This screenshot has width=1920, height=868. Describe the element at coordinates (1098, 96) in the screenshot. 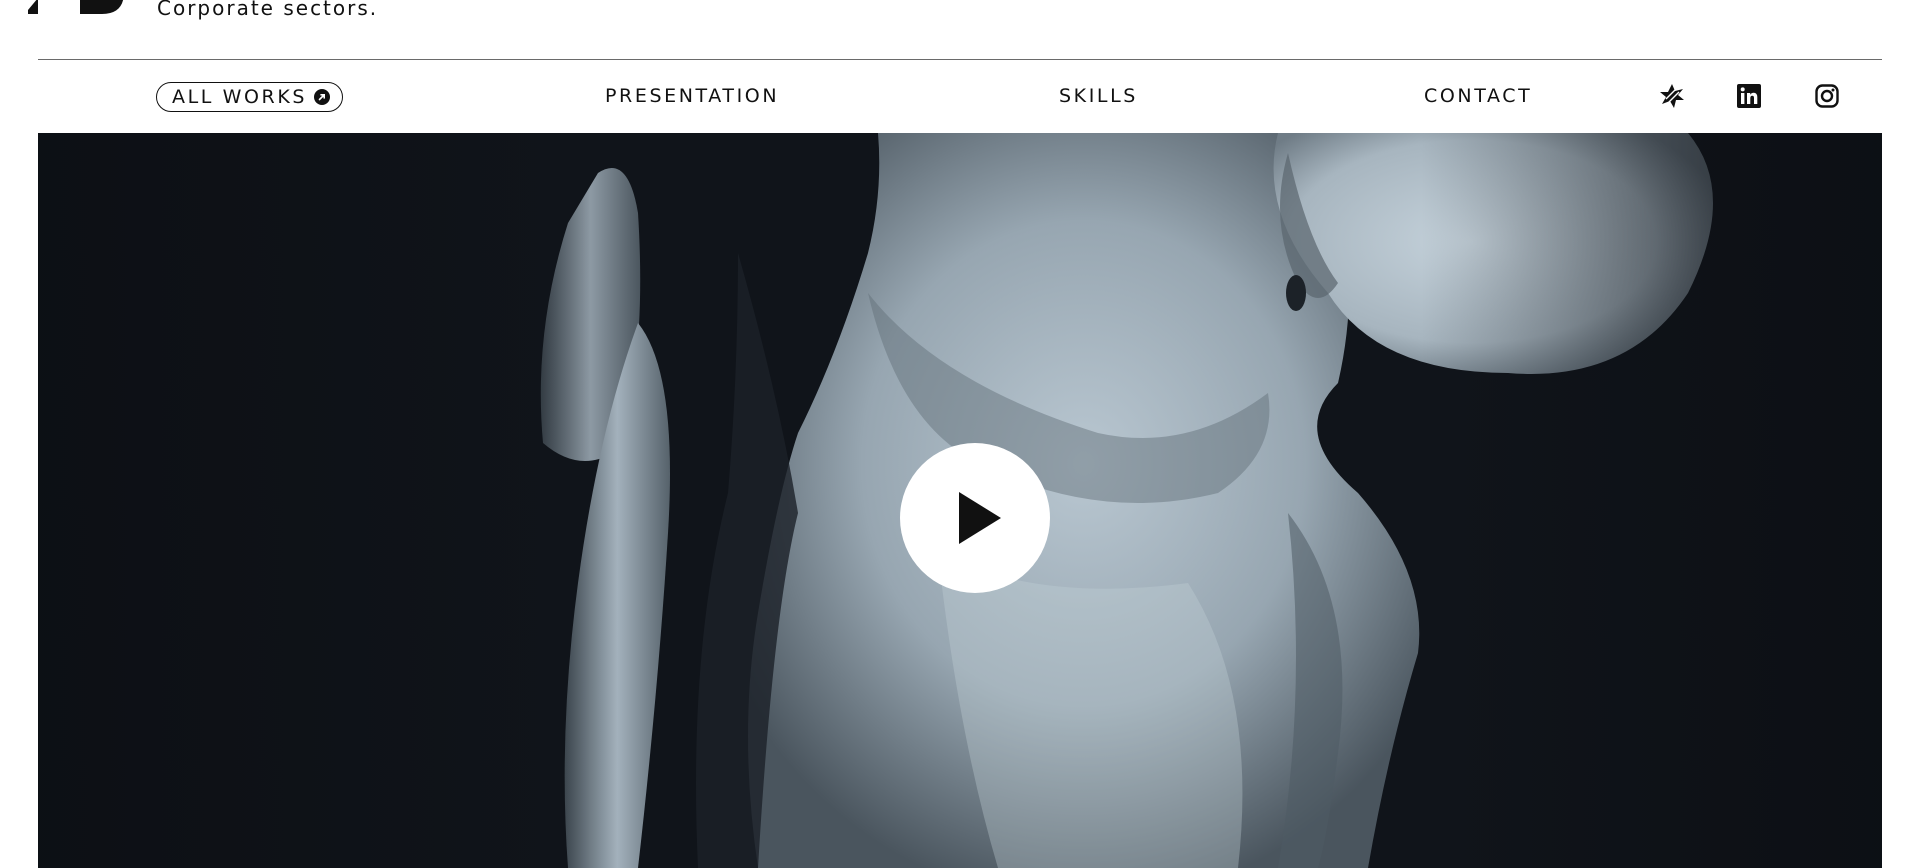

I see `nav-skills-link: SKILLS` at that location.